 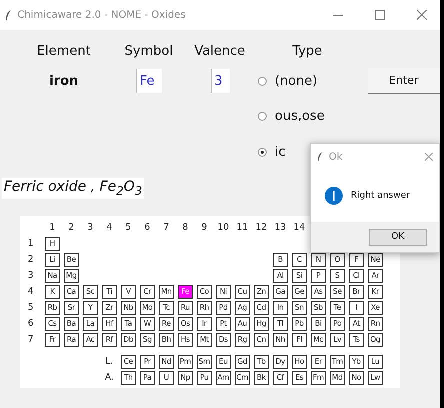 I want to click on type-radio: ous,ose, so click(x=307, y=116).